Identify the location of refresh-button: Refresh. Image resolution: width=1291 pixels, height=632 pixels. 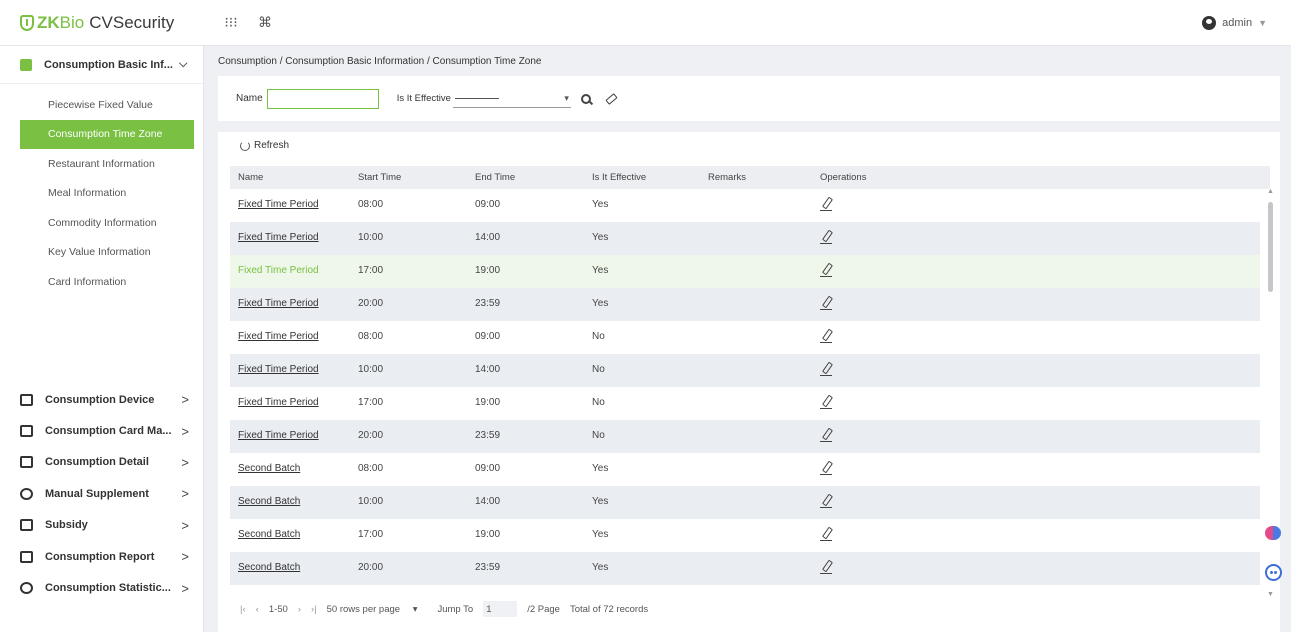
(264, 145).